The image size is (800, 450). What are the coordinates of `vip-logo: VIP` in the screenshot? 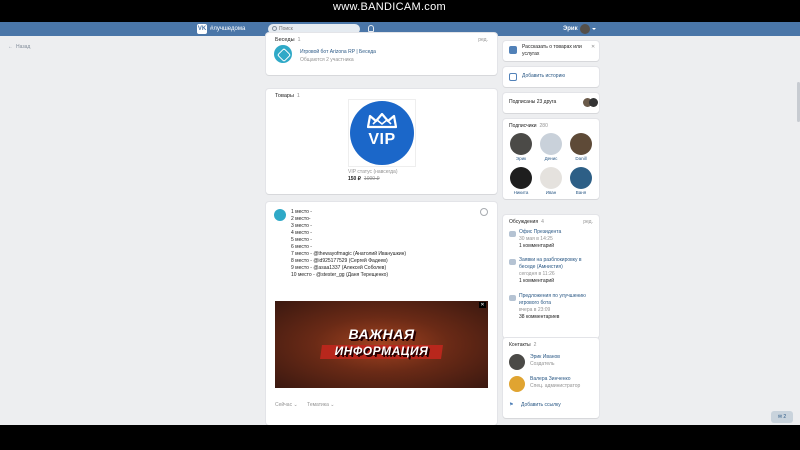 It's located at (382, 133).